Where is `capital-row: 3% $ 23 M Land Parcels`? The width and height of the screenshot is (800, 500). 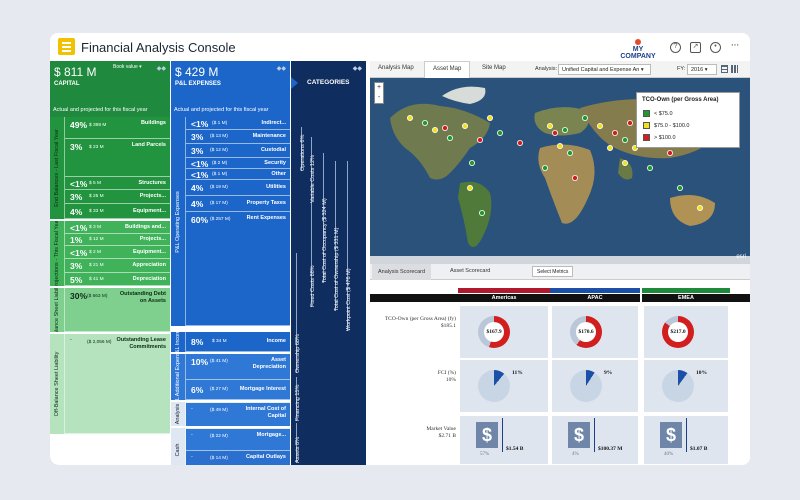
capital-row: 3% $ 23 M Land Parcels is located at coordinates (117, 158).